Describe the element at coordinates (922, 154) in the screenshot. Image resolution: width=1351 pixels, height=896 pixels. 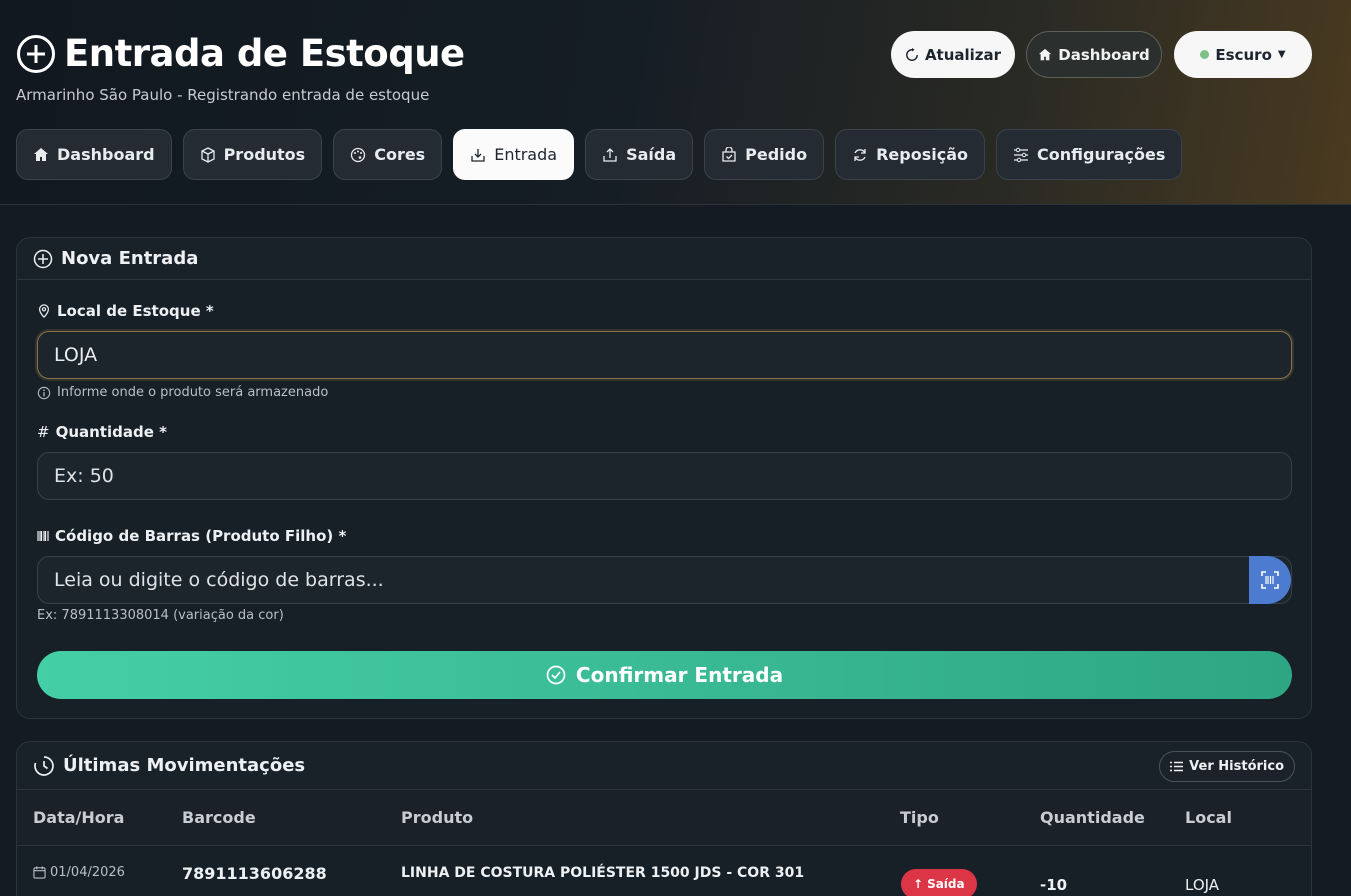
I see `tab-label: Reposição` at that location.